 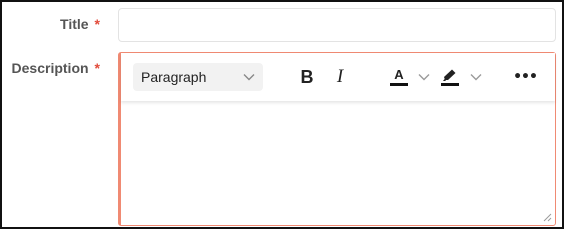 I want to click on text-color-swatch, so click(x=399, y=84).